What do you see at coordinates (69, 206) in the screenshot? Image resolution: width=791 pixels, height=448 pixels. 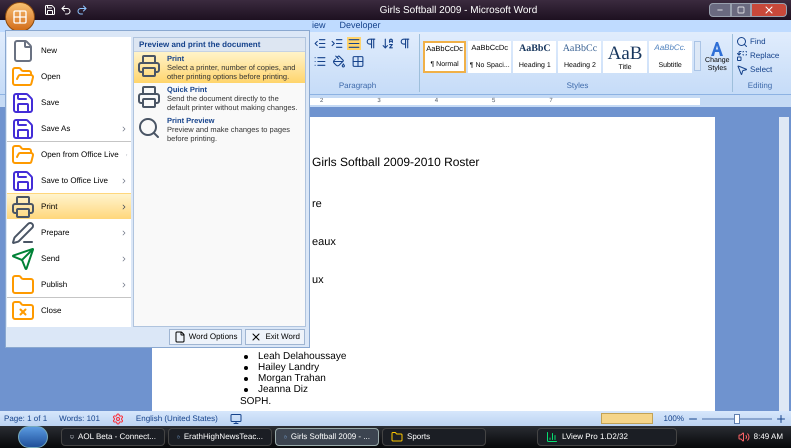 I see `menu-item: Print` at bounding box center [69, 206].